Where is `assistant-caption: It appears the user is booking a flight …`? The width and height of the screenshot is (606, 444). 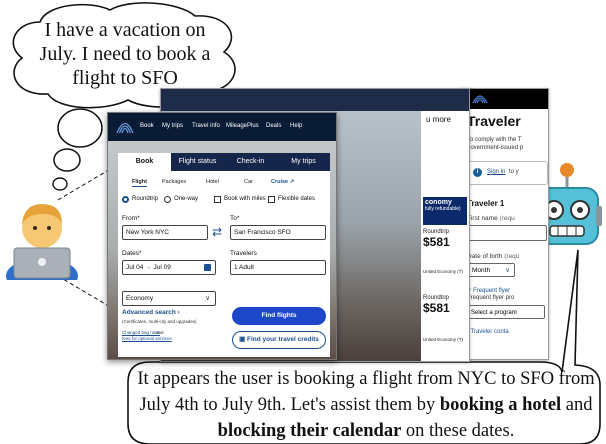
assistant-caption: It appears the user is booking a flight … is located at coordinates (366, 405).